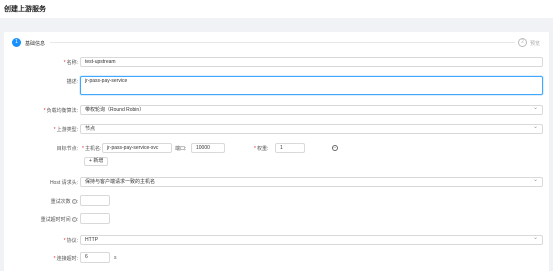  I want to click on upstream-type-select: 节点, so click(311, 129).